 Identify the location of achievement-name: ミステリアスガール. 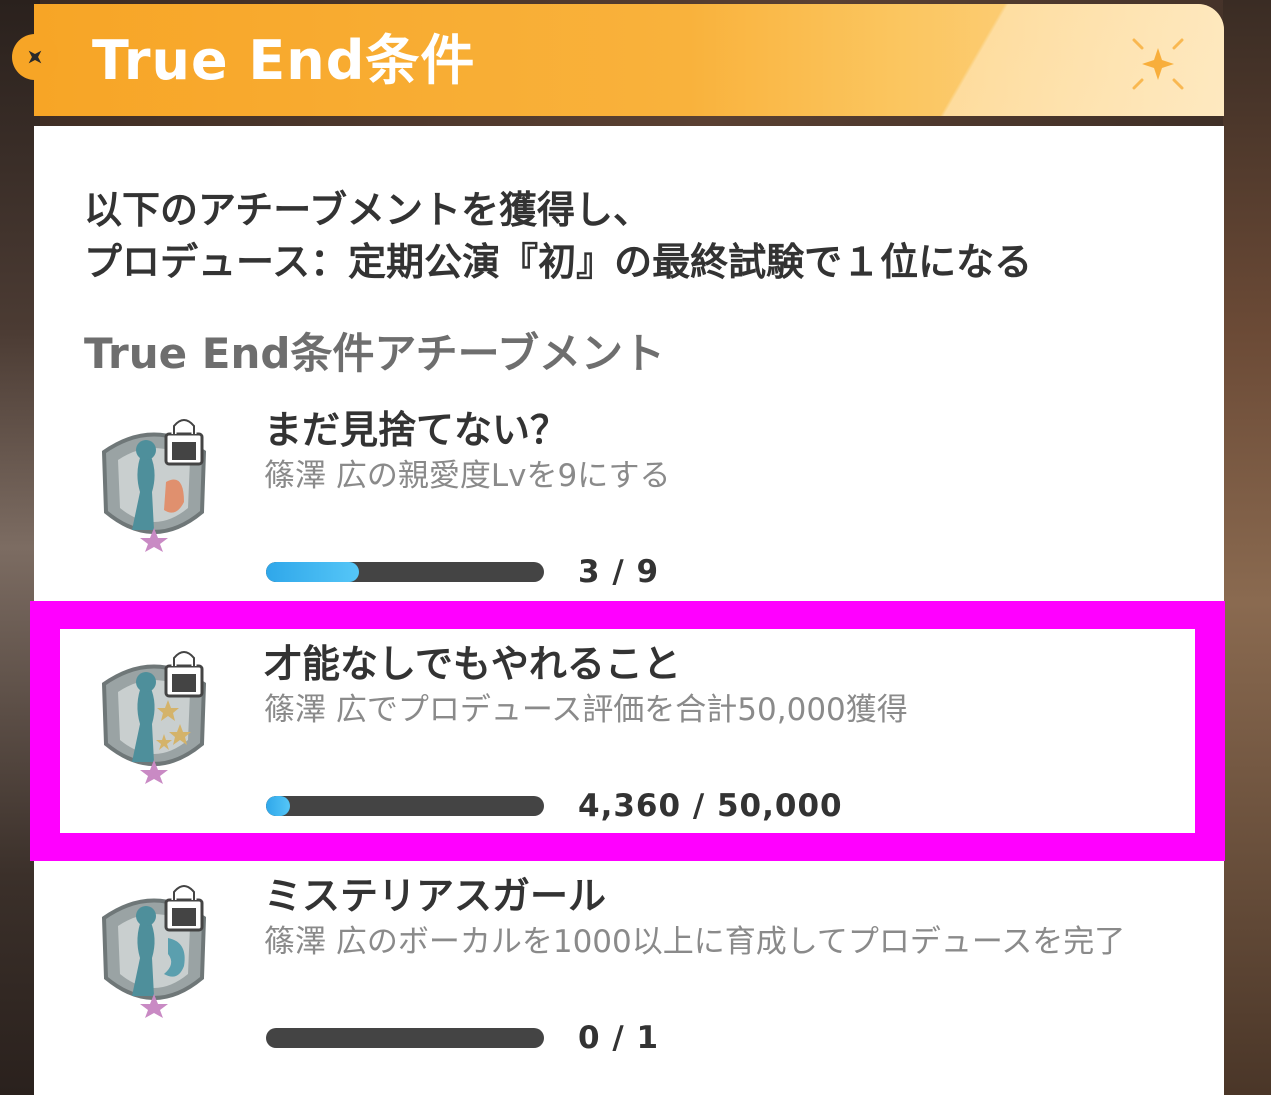
(435, 896).